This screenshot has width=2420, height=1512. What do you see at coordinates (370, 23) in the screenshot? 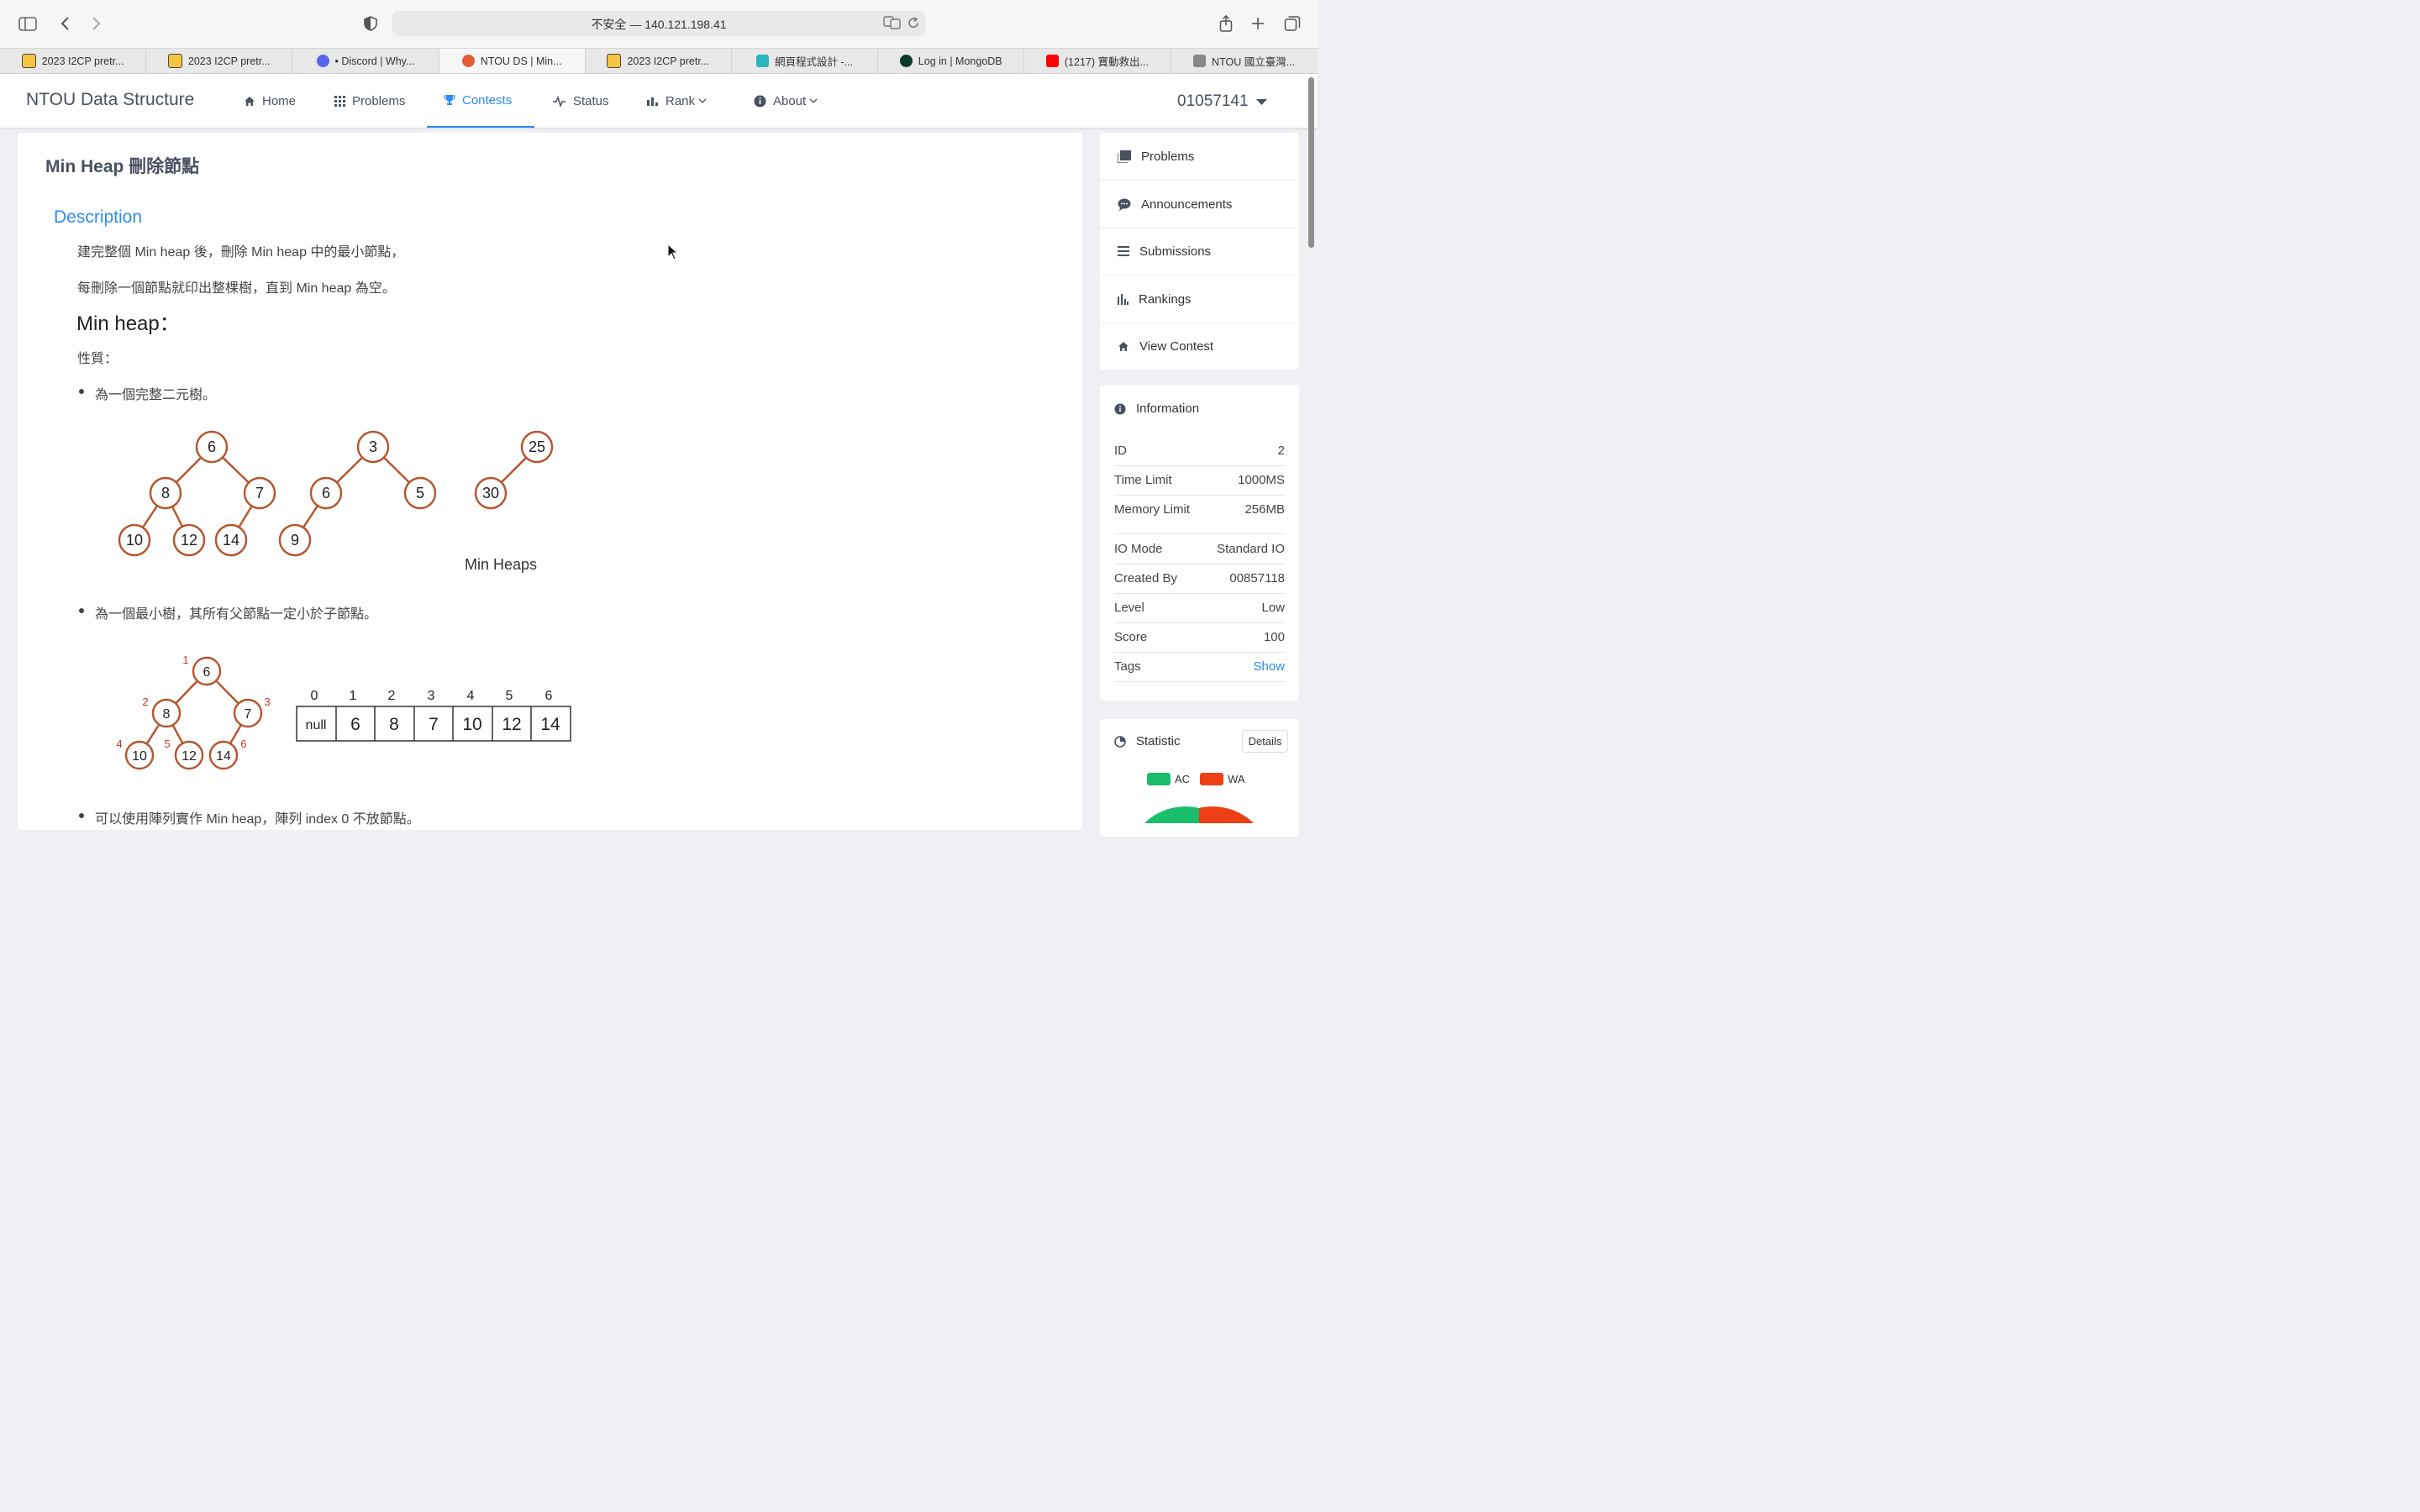
I see `privacy-shield-icon` at bounding box center [370, 23].